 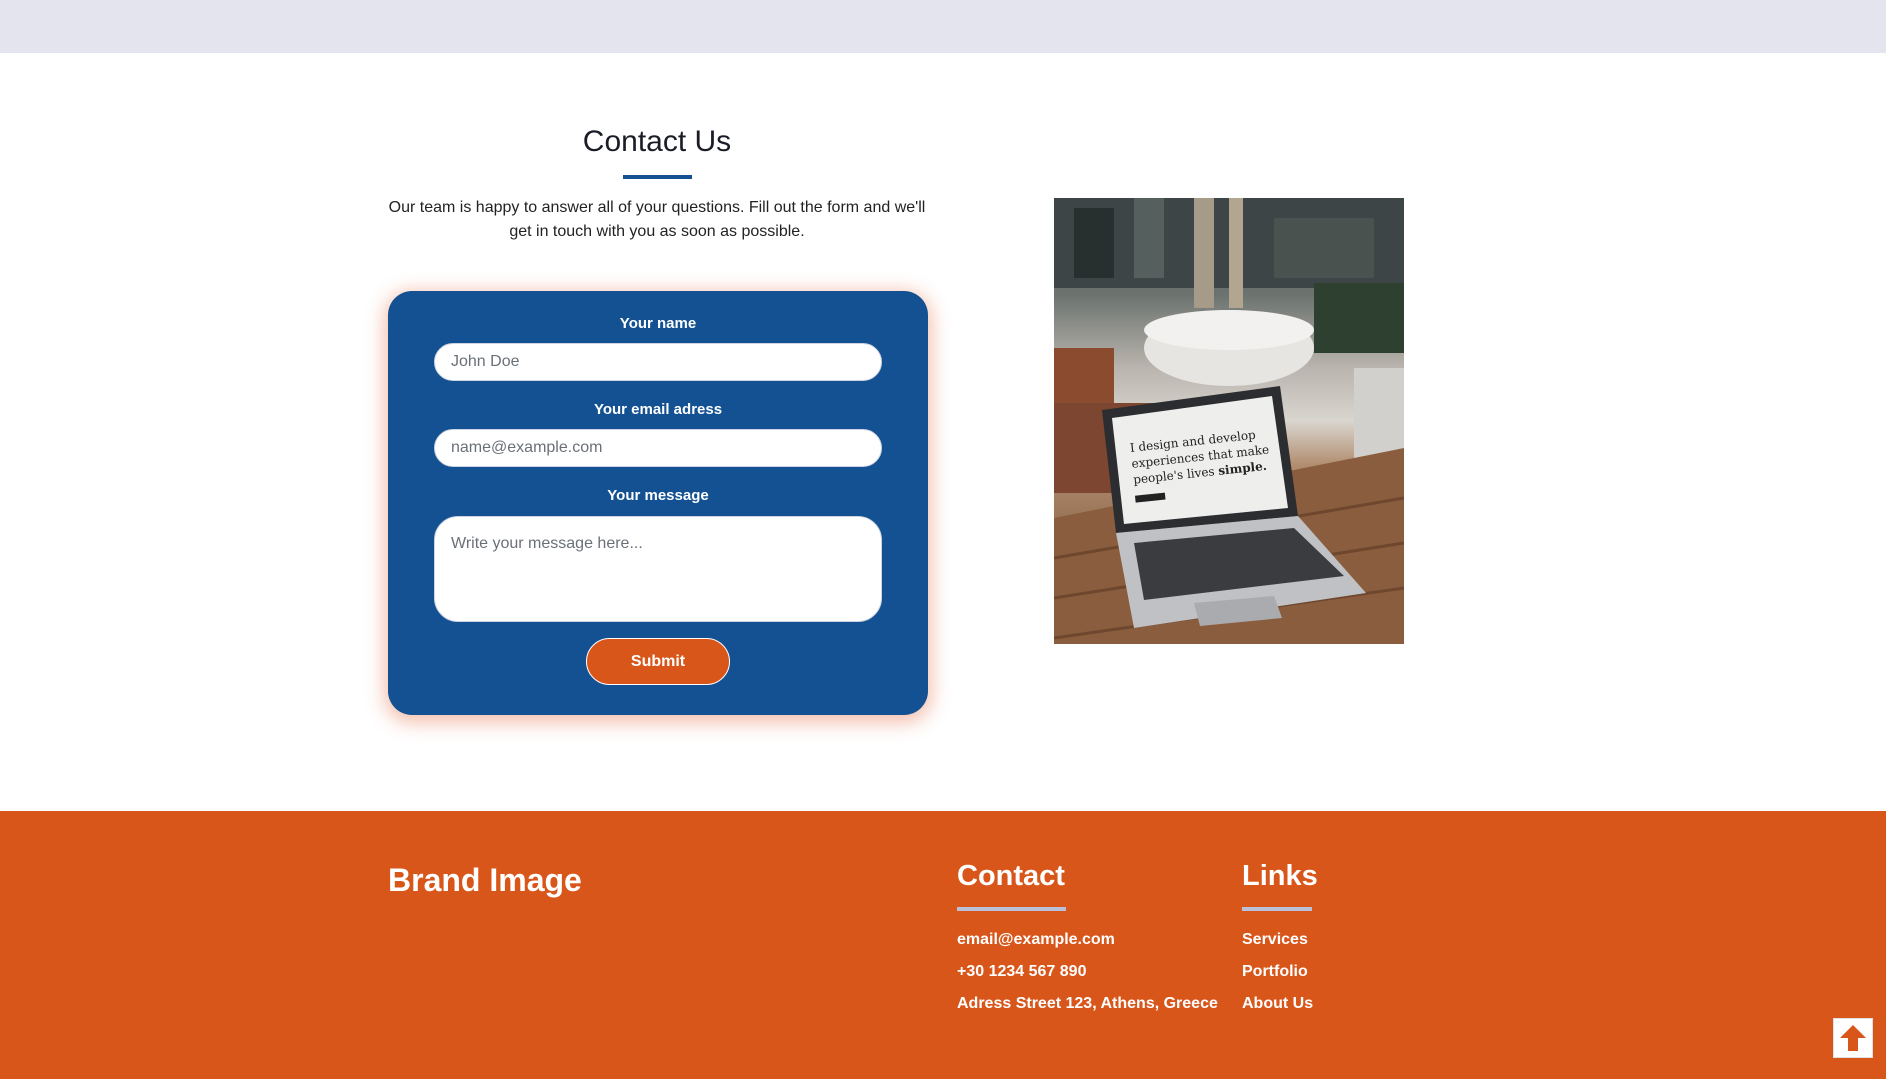 What do you see at coordinates (1036, 940) in the screenshot?
I see `footer-email: email@example.com` at bounding box center [1036, 940].